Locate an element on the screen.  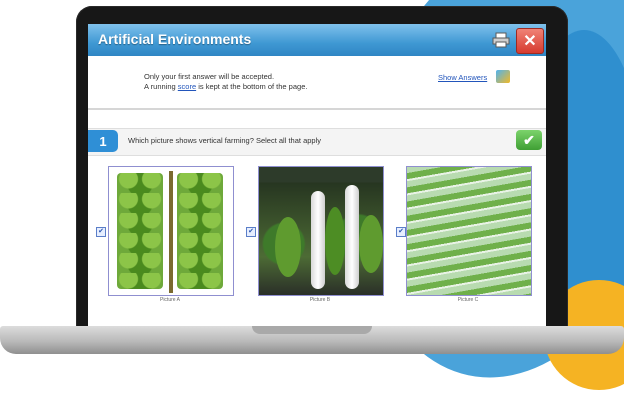
stacked-lettuce-pole is located at coordinates (171, 232).